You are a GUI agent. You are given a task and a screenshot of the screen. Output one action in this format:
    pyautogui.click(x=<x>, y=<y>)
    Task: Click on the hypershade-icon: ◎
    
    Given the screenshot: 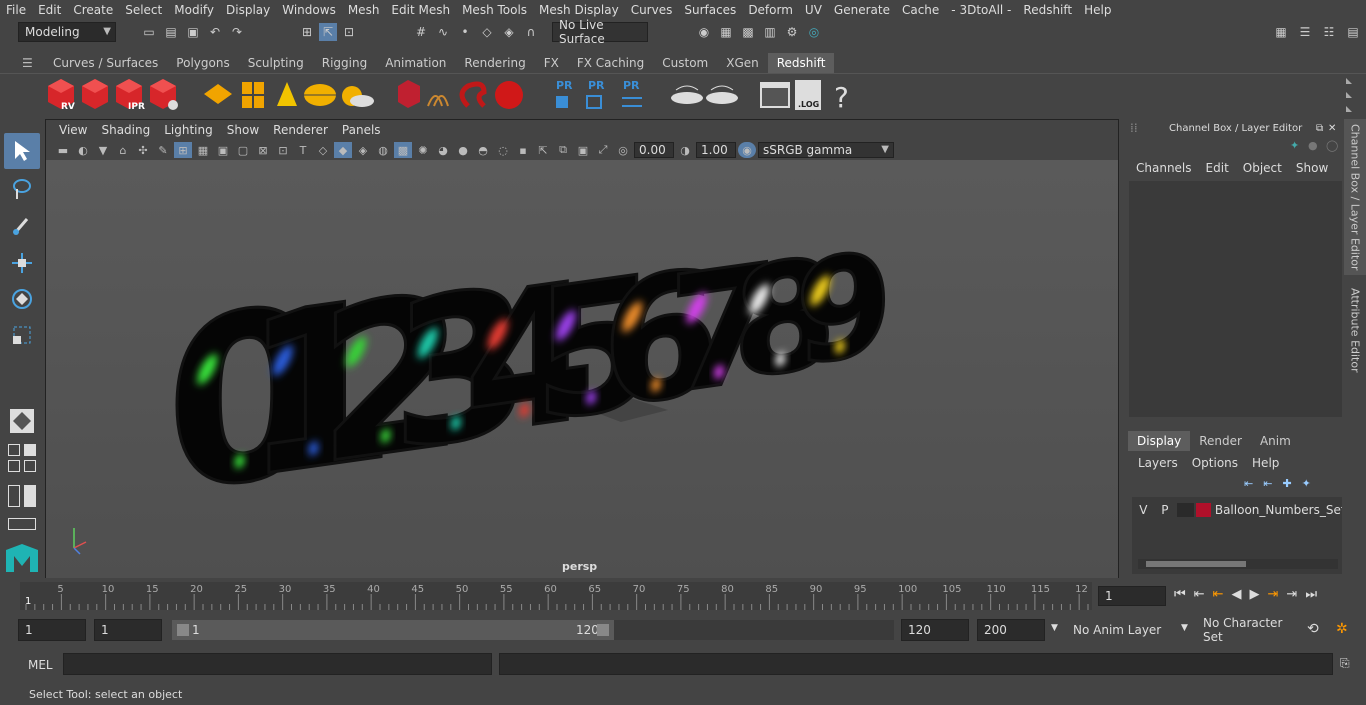 What is the action you would take?
    pyautogui.click(x=814, y=32)
    